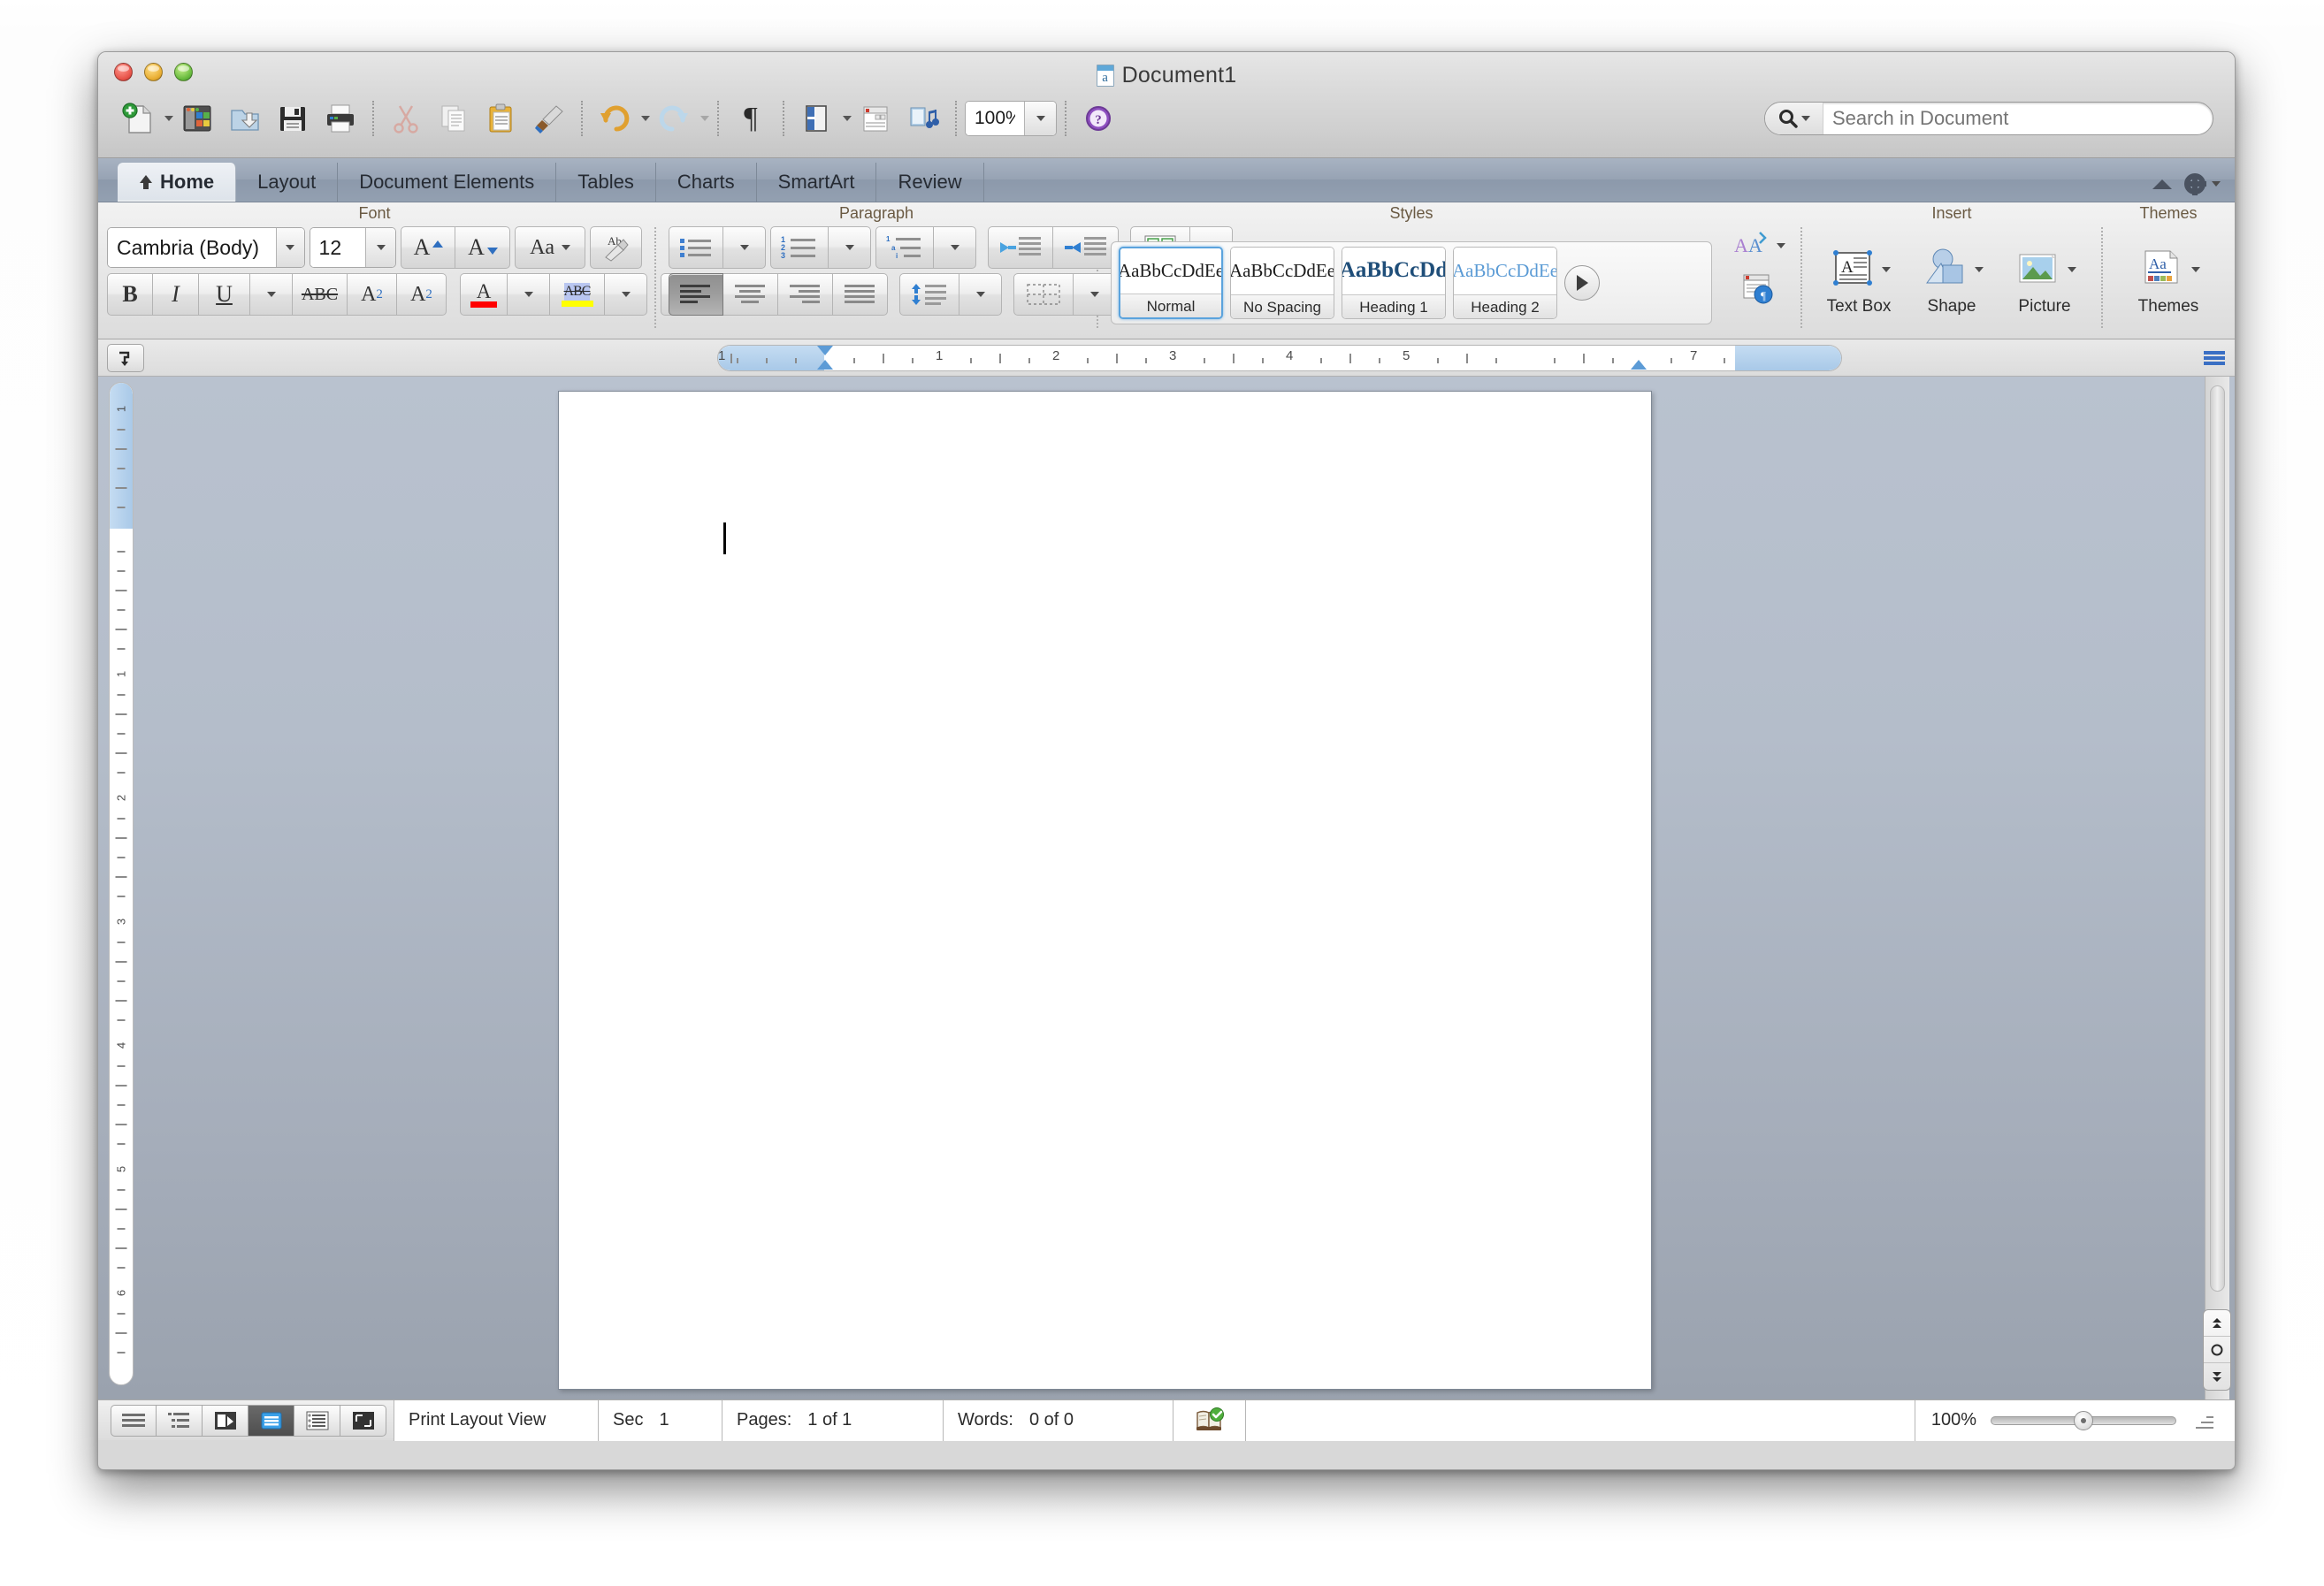  Describe the element at coordinates (1171, 282) in the screenshot. I see `style-normal: AaBbCcDdEe Normal` at that location.